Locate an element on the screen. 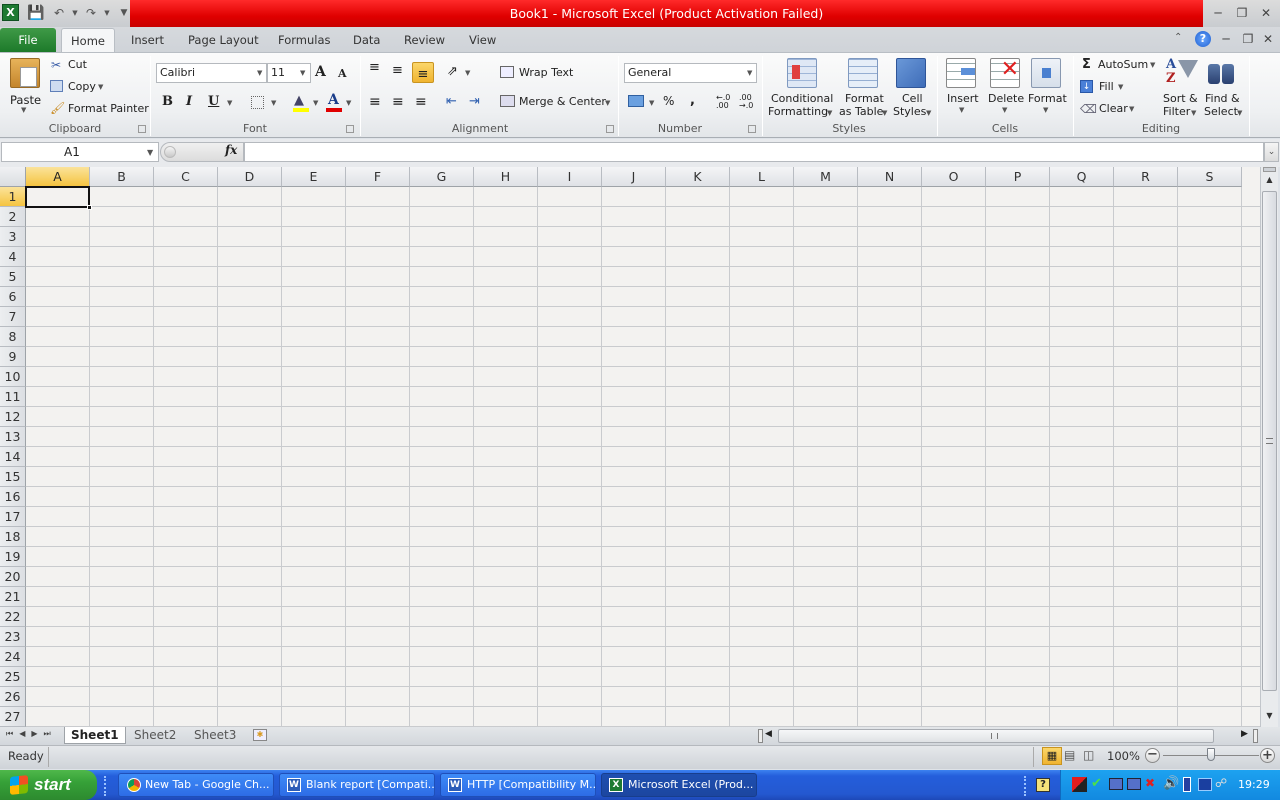 Image resolution: width=1280 pixels, height=800 pixels. row-header-12: 12 is located at coordinates (13, 417).